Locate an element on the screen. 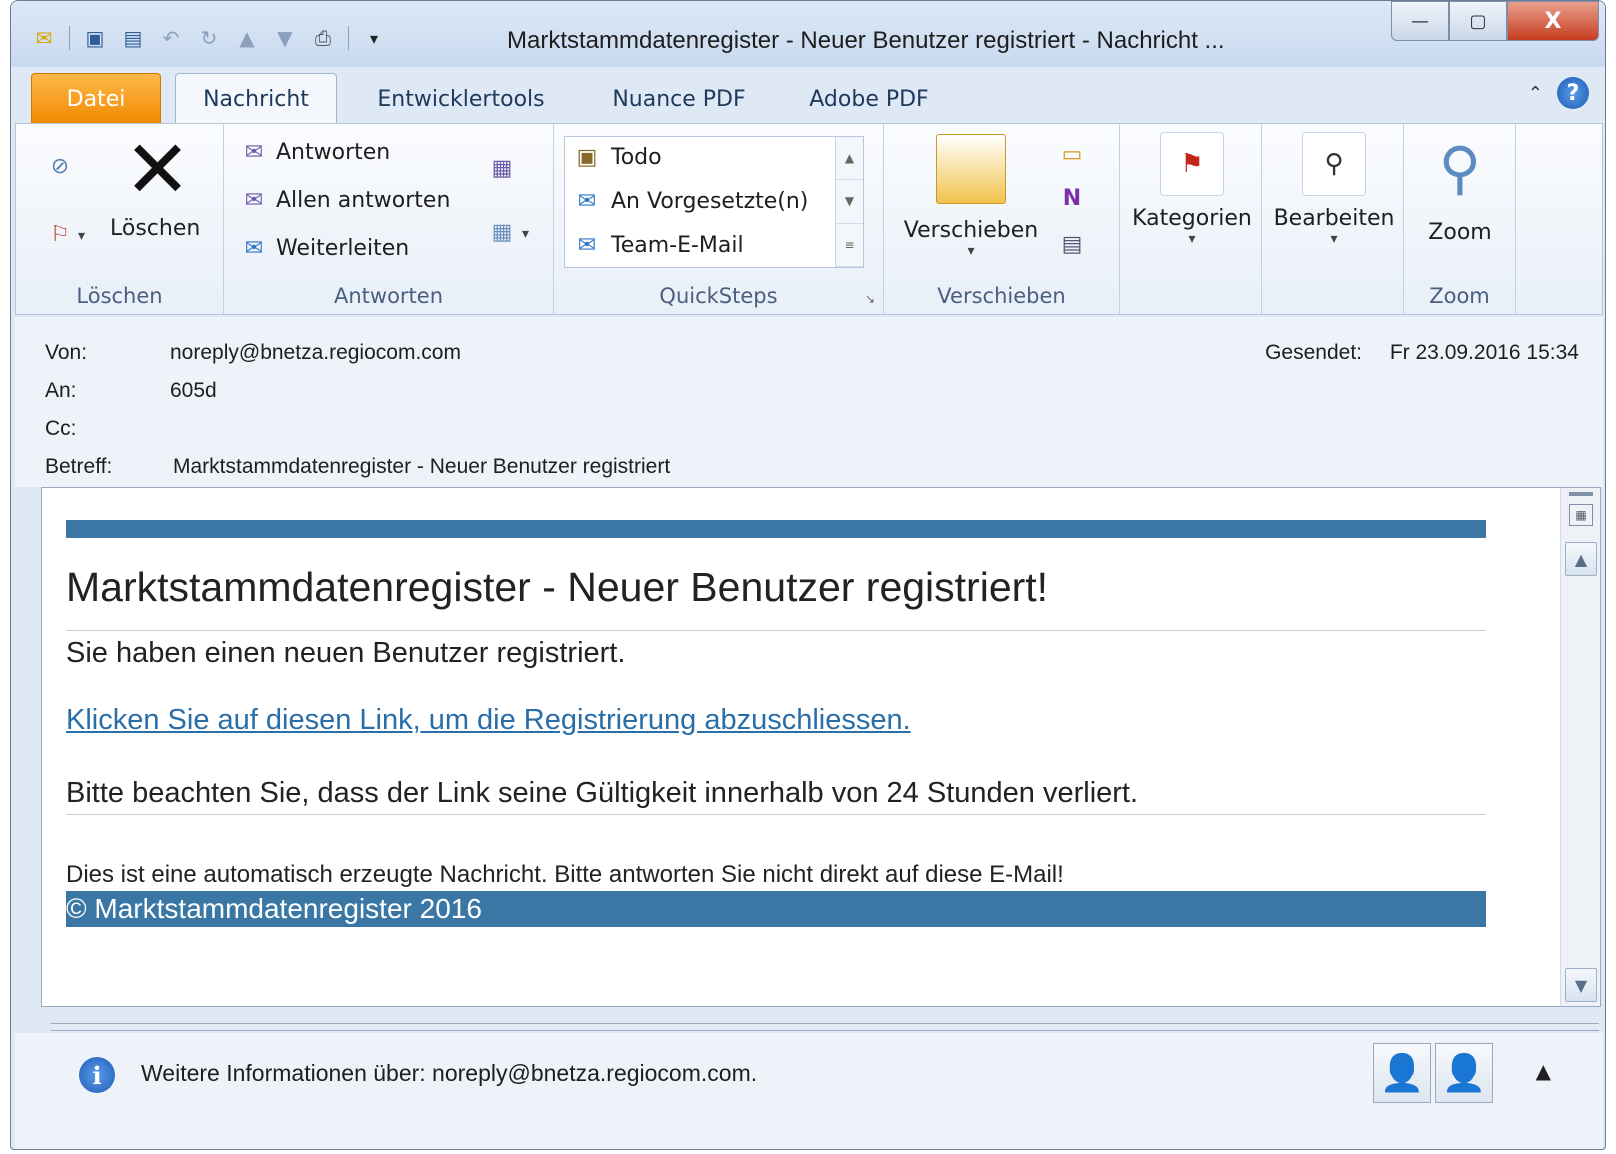 The image size is (1616, 1154). reply-button: ✉ Antworten is located at coordinates (314, 152).